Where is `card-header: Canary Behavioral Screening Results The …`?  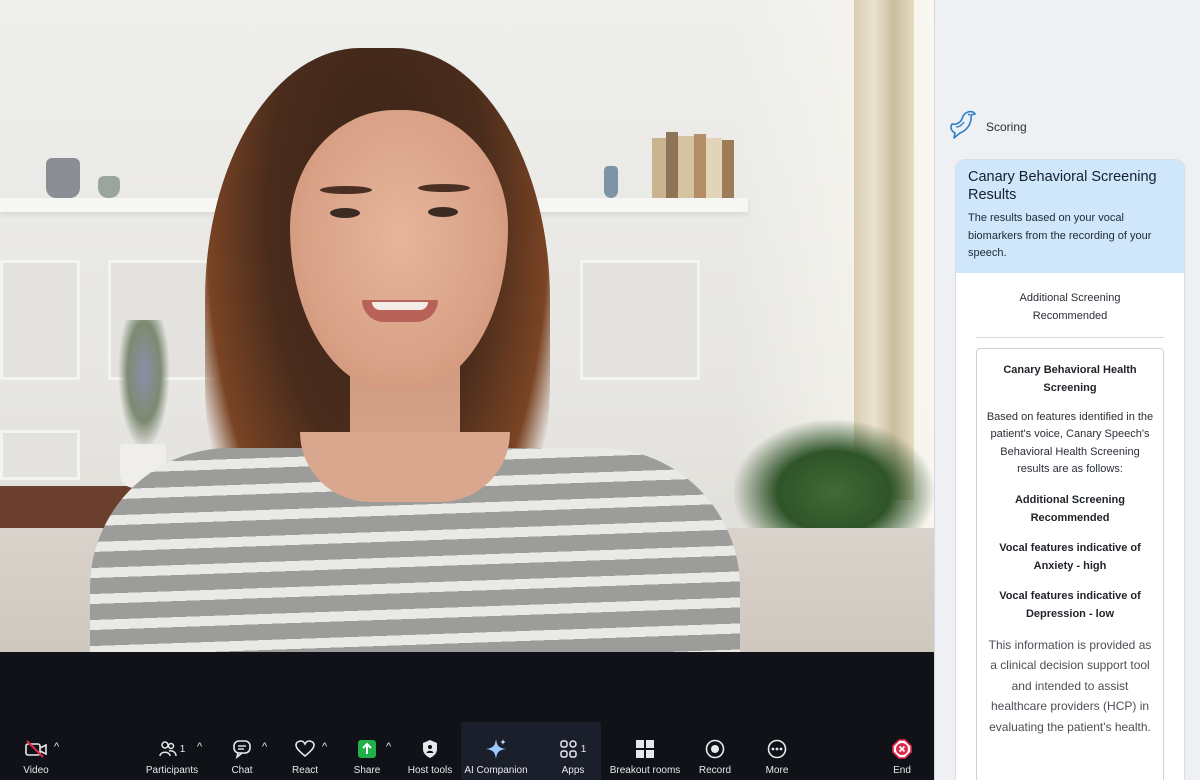 card-header: Canary Behavioral Screening Results The … is located at coordinates (1070, 216).